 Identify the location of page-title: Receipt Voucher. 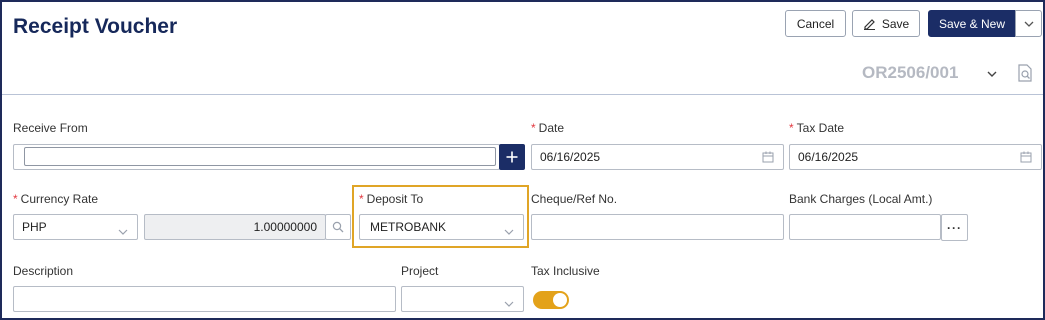
(95, 26).